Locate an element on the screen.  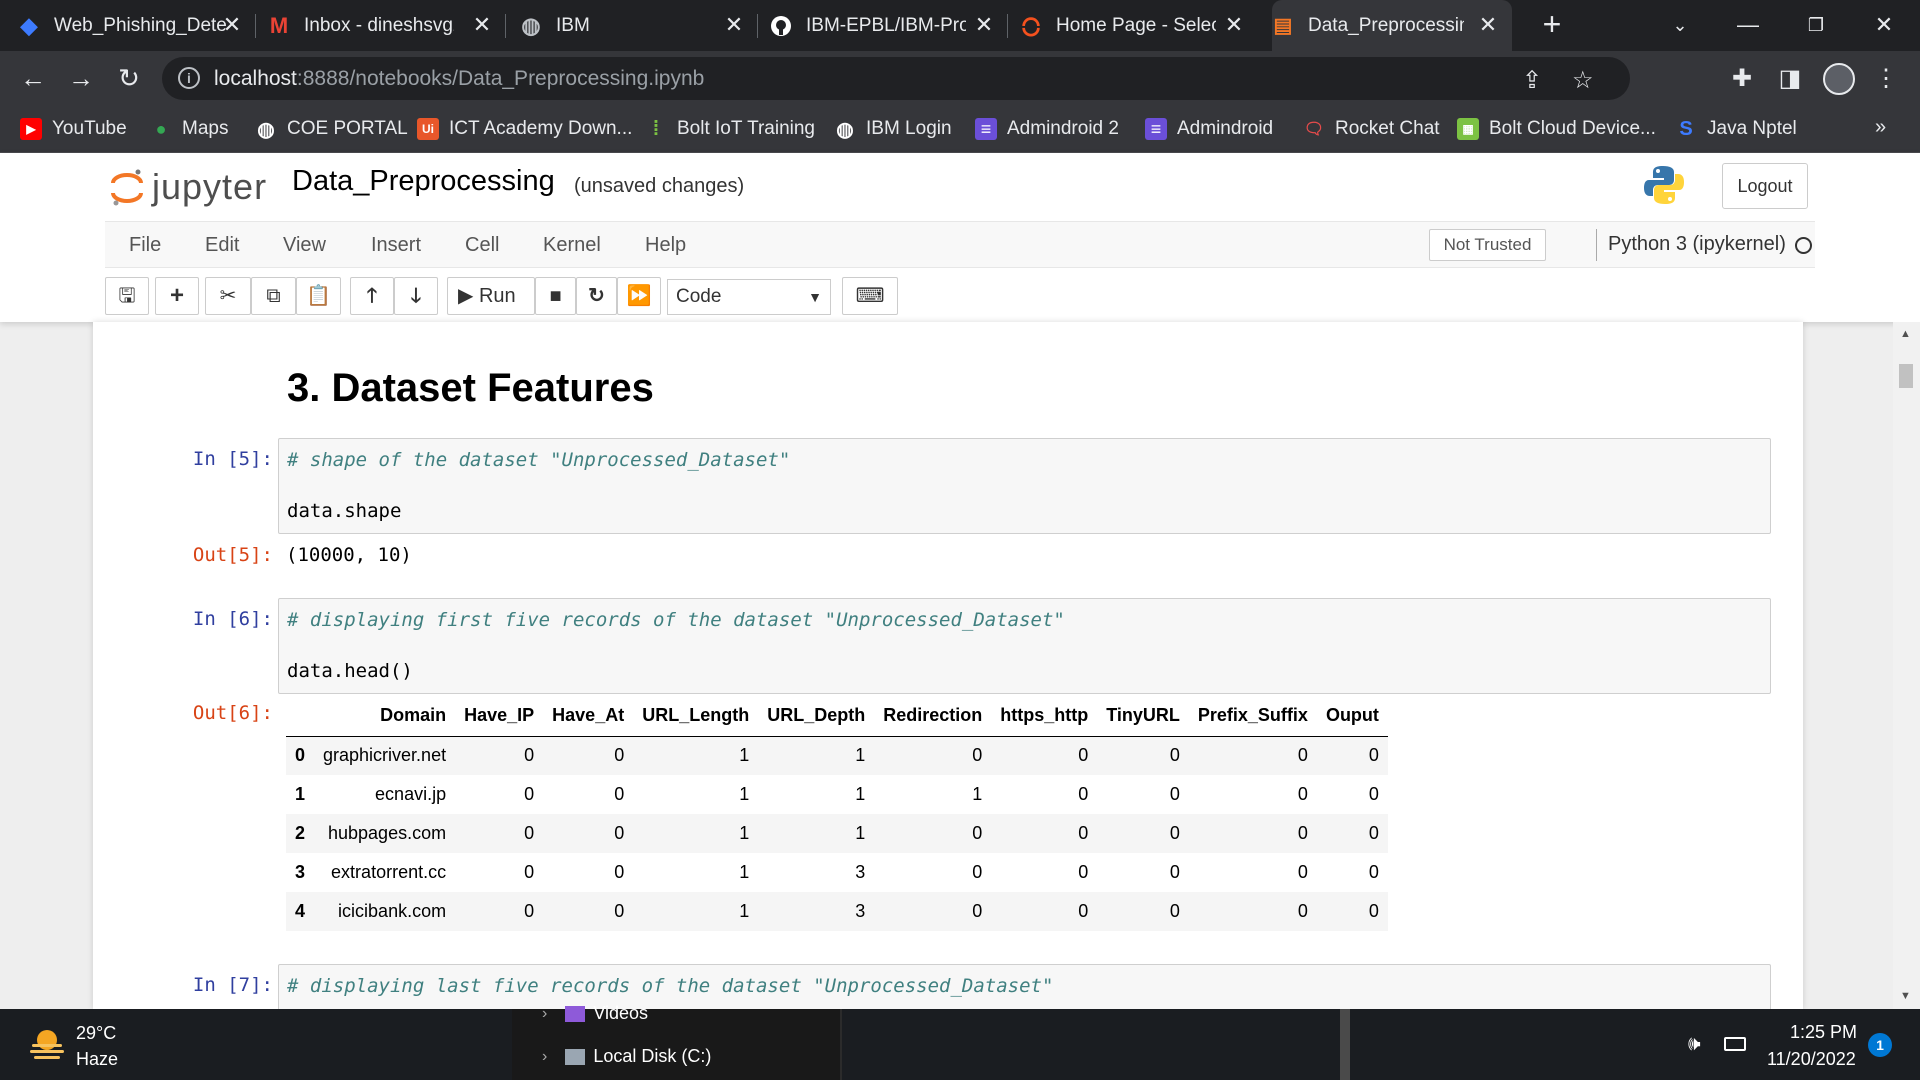
tab-search-icon: ⌄ is located at coordinates (1680, 25).